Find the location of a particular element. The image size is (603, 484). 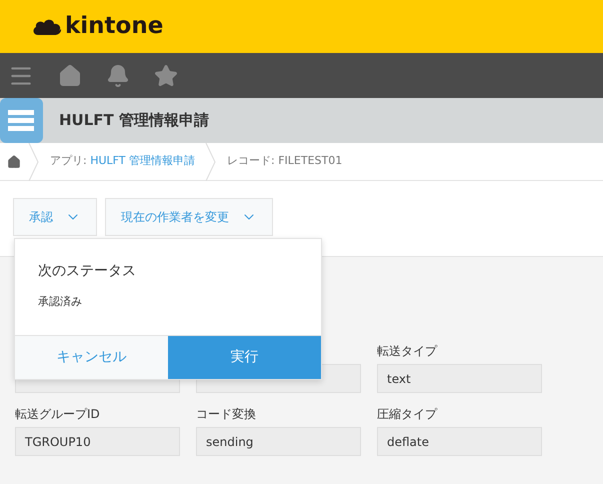

field-label: 転送タイプ is located at coordinates (407, 350).